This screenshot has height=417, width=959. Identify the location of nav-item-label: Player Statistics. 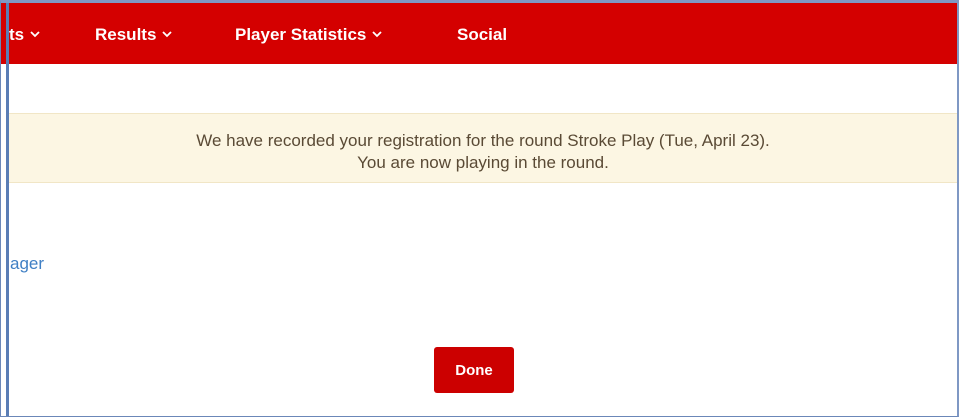
(301, 34).